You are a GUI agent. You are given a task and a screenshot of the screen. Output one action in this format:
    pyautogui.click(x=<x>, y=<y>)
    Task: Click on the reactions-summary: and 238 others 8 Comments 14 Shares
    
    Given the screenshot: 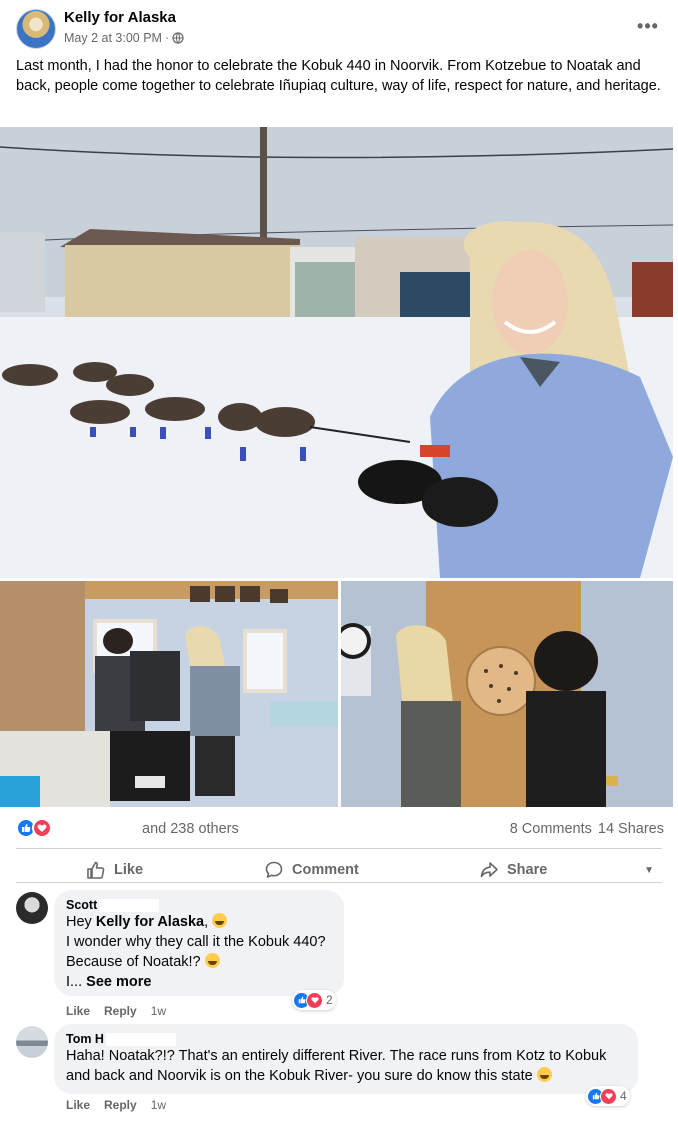 What is the action you would take?
    pyautogui.click(x=339, y=828)
    